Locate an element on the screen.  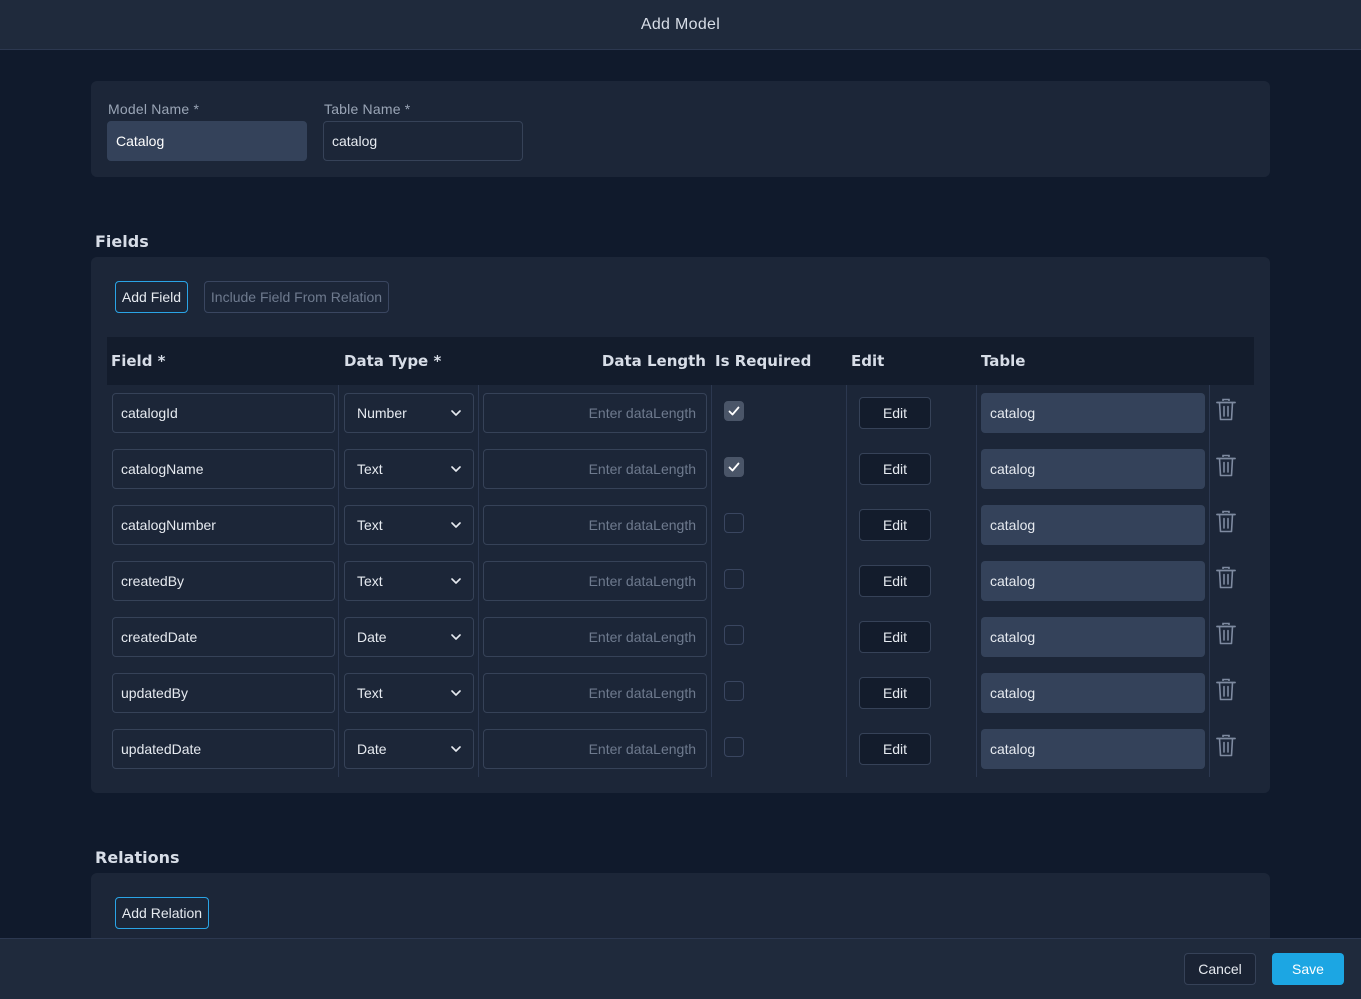
column-header-is-required: Is Required is located at coordinates (763, 361).